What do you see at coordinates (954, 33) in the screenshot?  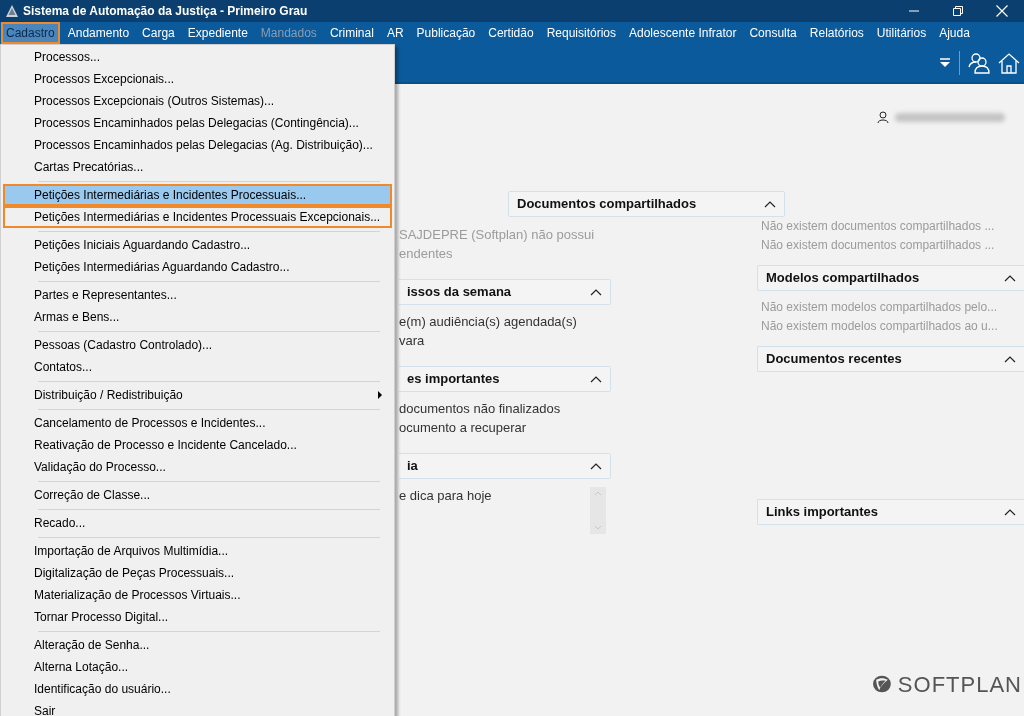 I see `menu-bar-item: Ajuda` at bounding box center [954, 33].